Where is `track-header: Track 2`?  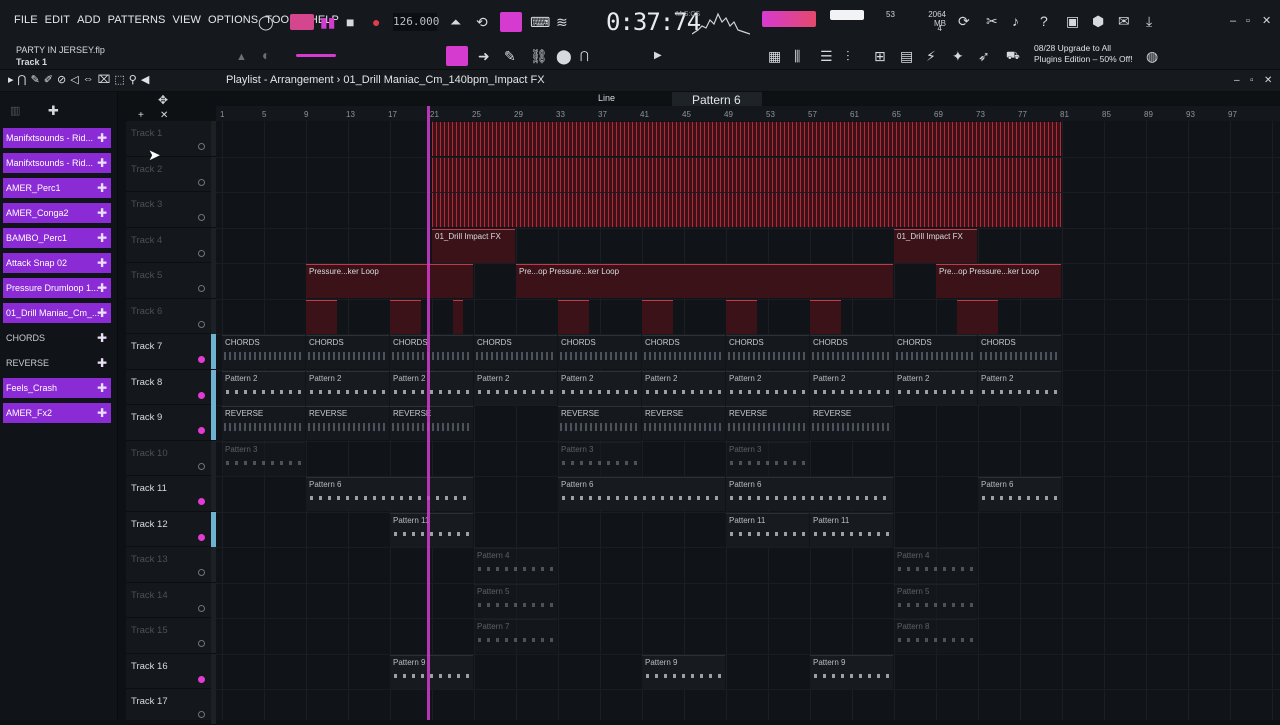
track-header: Track 2 is located at coordinates (171, 174).